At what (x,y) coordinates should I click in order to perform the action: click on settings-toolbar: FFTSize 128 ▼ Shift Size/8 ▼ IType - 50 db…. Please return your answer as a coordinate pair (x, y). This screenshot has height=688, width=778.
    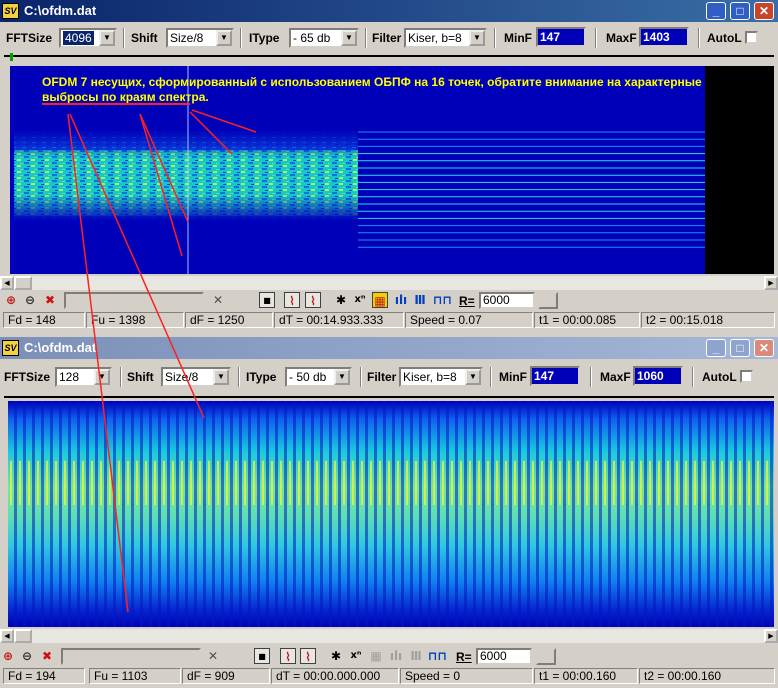
    Looking at the image, I should click on (389, 377).